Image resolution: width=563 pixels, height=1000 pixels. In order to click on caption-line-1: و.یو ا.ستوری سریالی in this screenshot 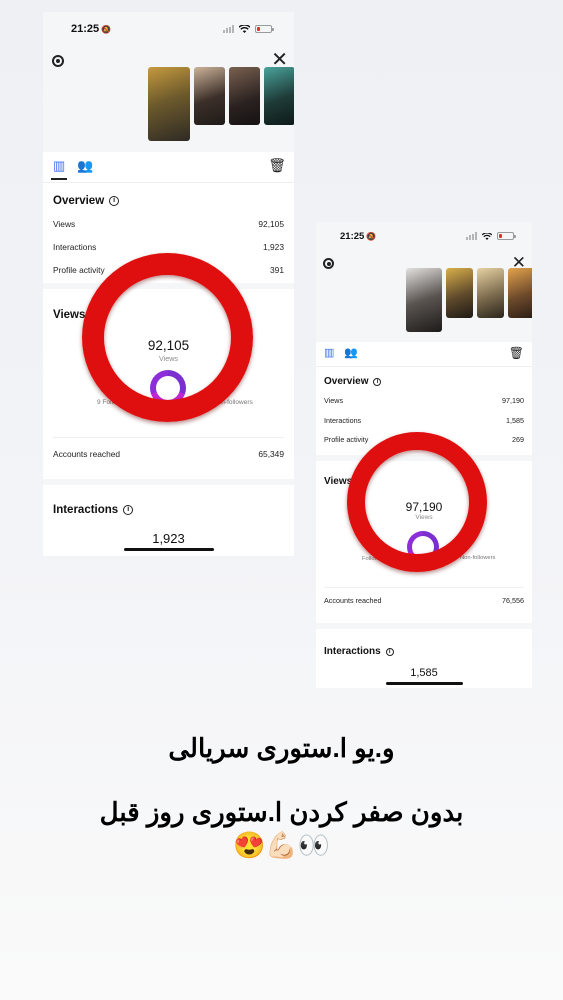, I will do `click(281, 748)`.